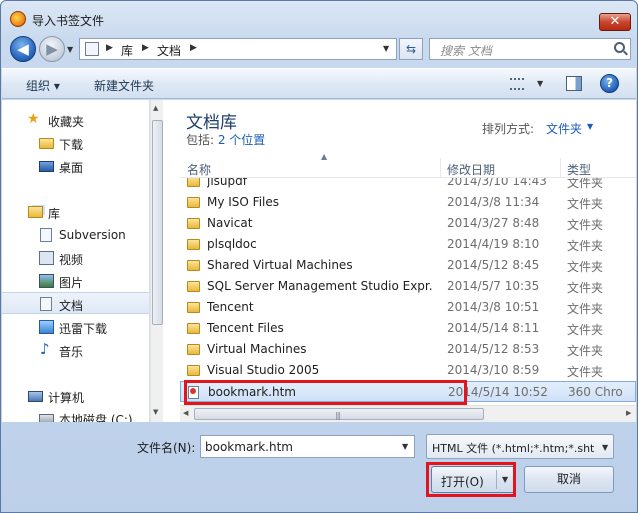 Image resolution: width=638 pixels, height=513 pixels. I want to click on table-row: jisupdf 2014/3/10 14:43 文件夹, so click(408, 185).